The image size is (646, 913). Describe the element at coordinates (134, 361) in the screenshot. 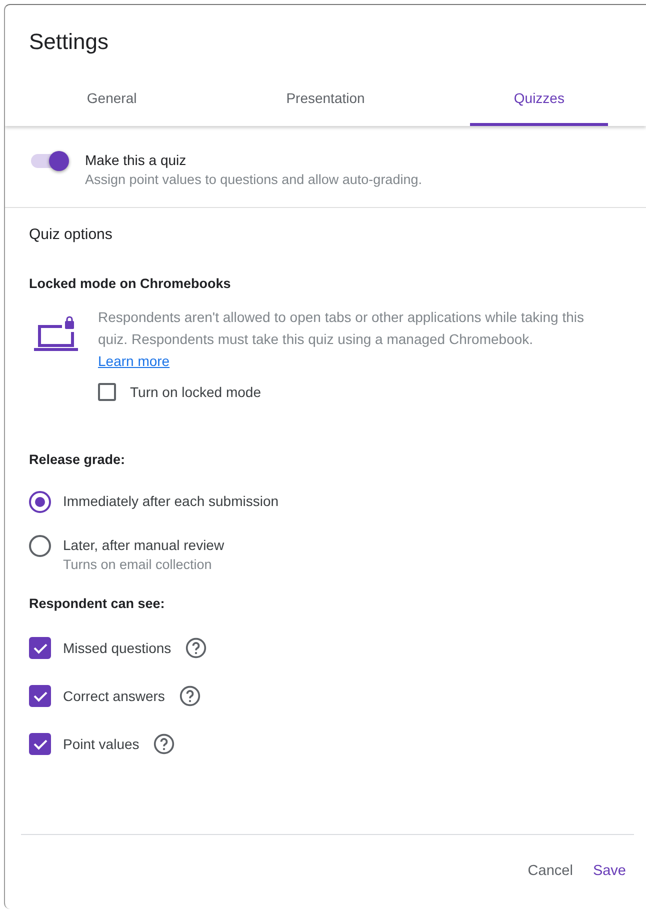

I see `learn-more-link: Learn more` at that location.